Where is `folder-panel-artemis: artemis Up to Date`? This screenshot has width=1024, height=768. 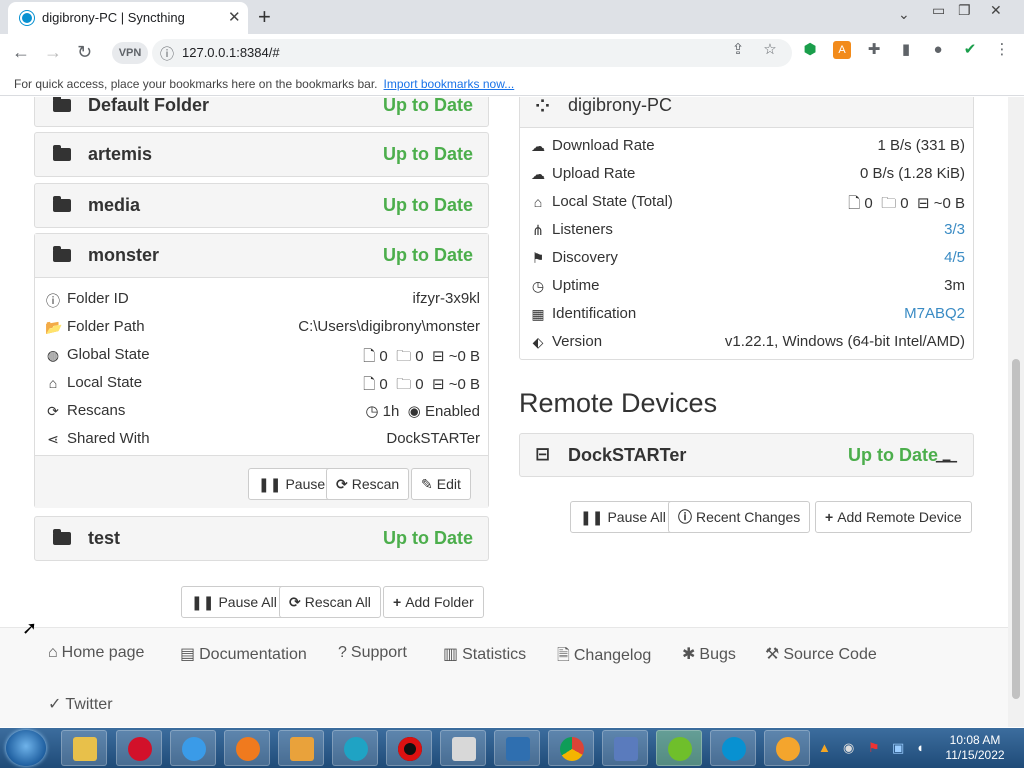 folder-panel-artemis: artemis Up to Date is located at coordinates (261, 154).